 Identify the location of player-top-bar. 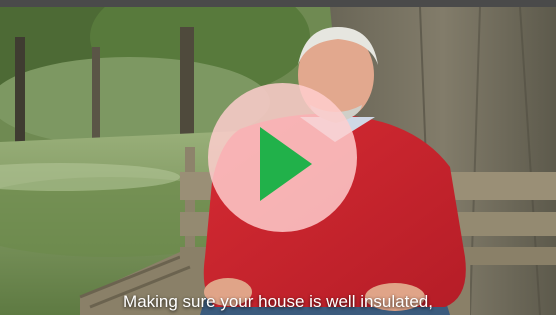
(278, 3).